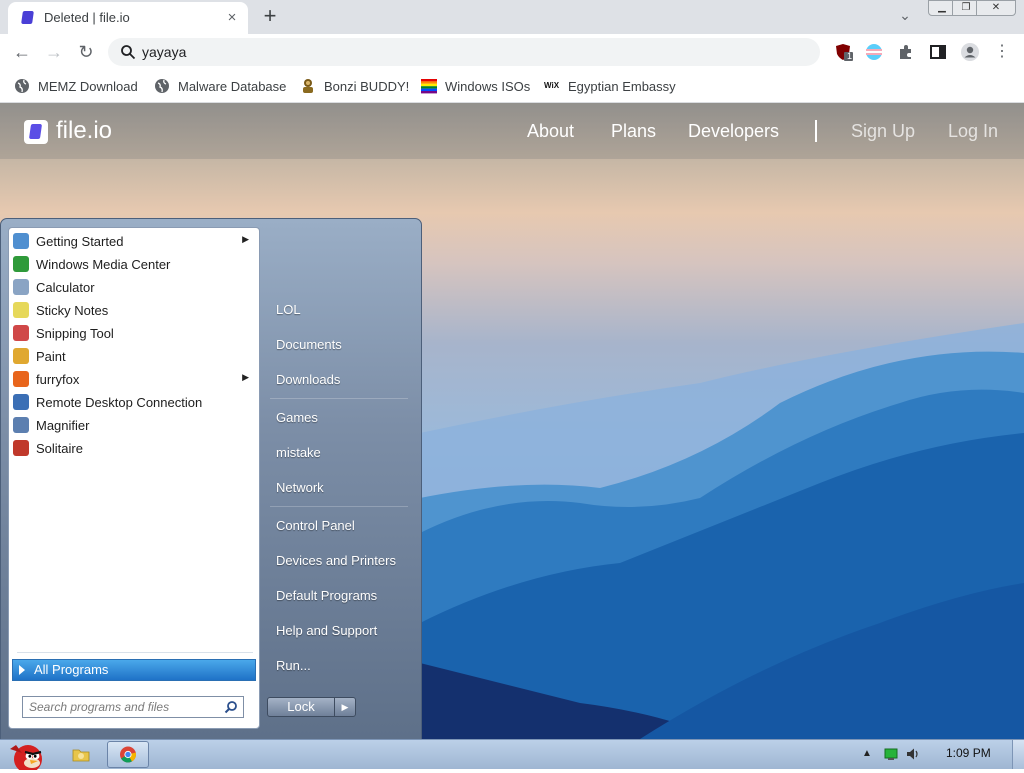 The height and width of the screenshot is (773, 1024). I want to click on taskbar-explorer-button, so click(81, 754).